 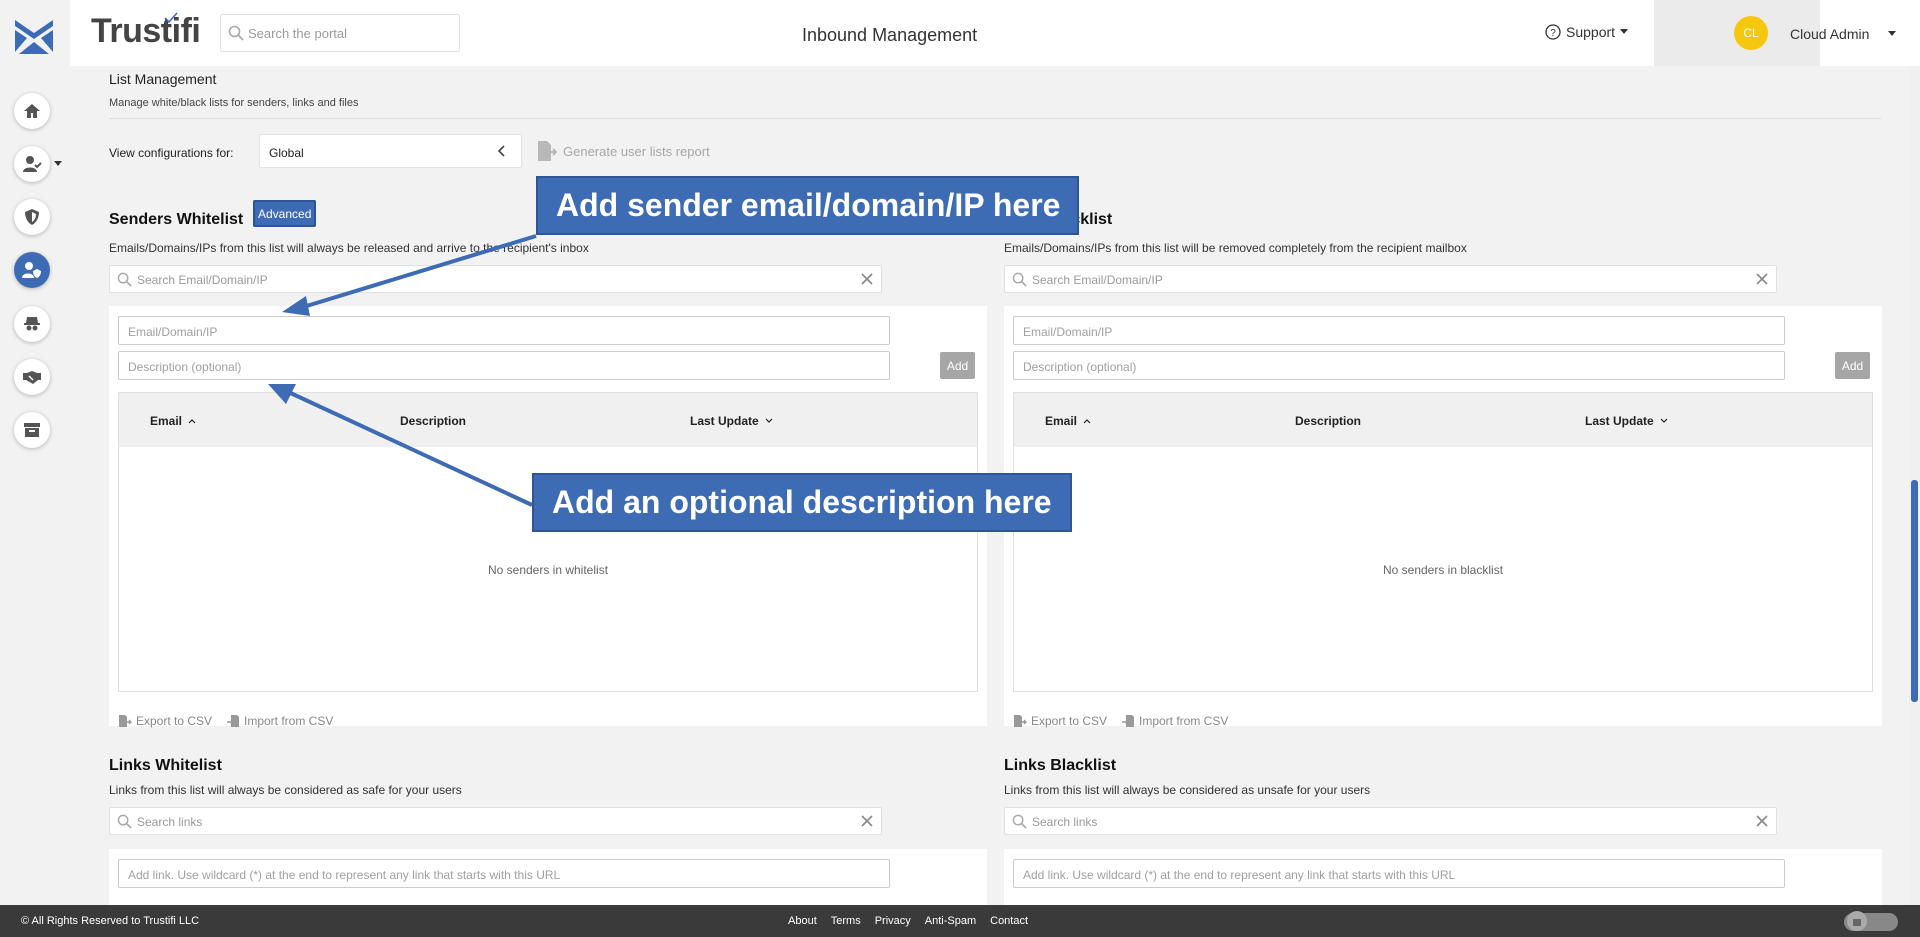 I want to click on blacklist-export-button: Export to CSV, so click(x=1060, y=721).